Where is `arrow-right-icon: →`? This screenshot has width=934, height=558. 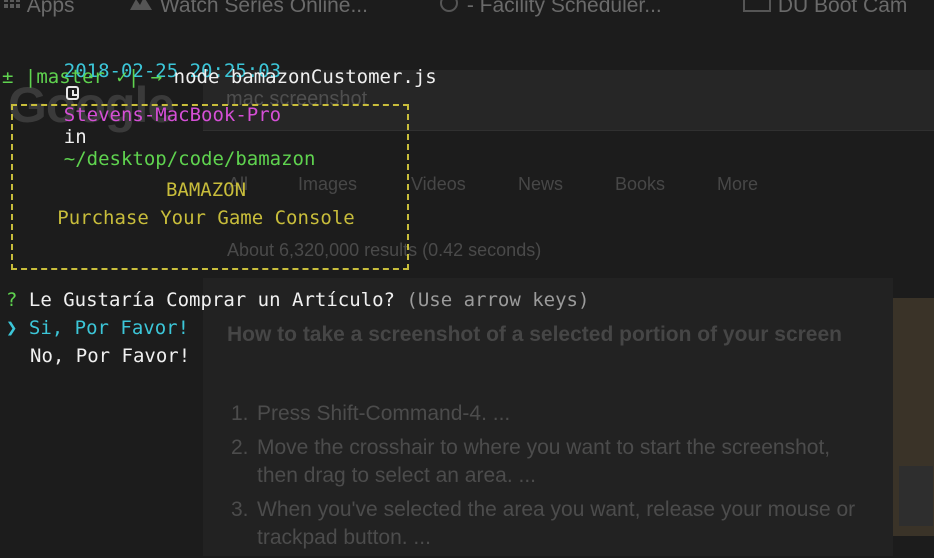 arrow-right-icon: → is located at coordinates (156, 77).